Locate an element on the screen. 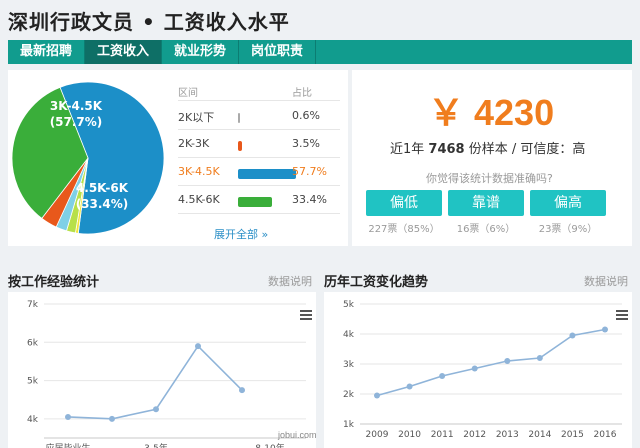  row-share: 0.6% is located at coordinates (306, 115).